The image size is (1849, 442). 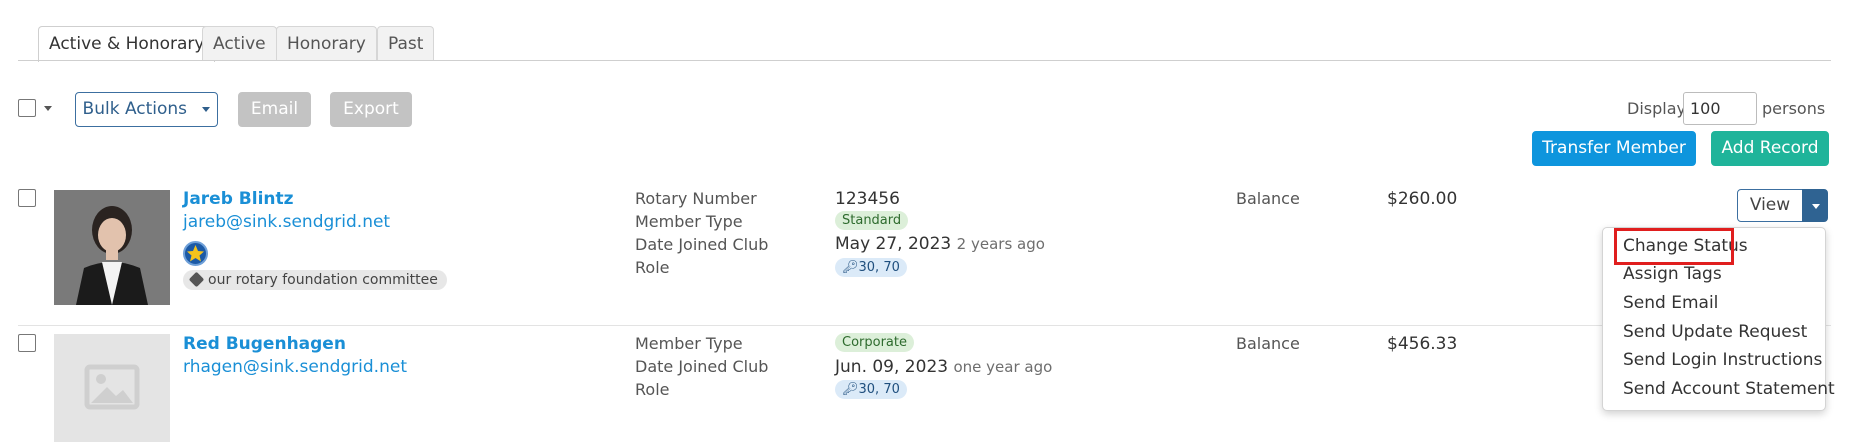 What do you see at coordinates (1672, 274) in the screenshot?
I see `menu-item-assign-tags: Assign Tags` at bounding box center [1672, 274].